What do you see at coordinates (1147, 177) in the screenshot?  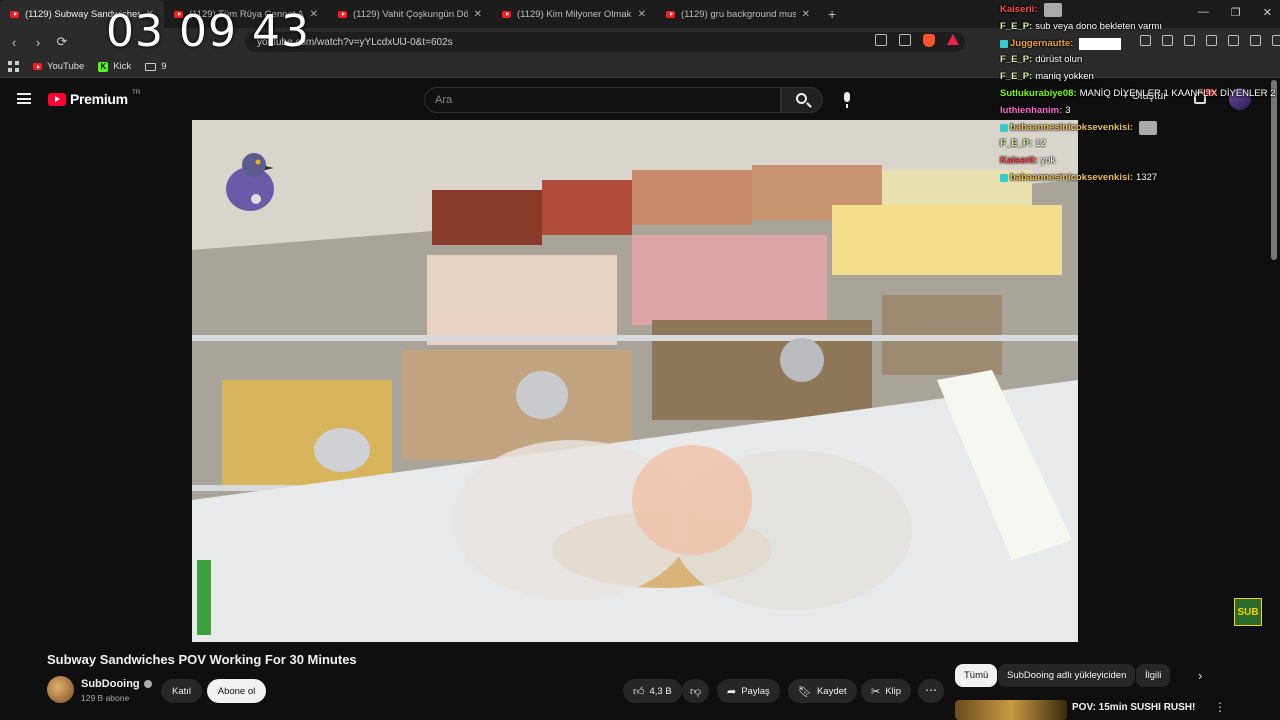 I see `chat-text: 1327` at bounding box center [1147, 177].